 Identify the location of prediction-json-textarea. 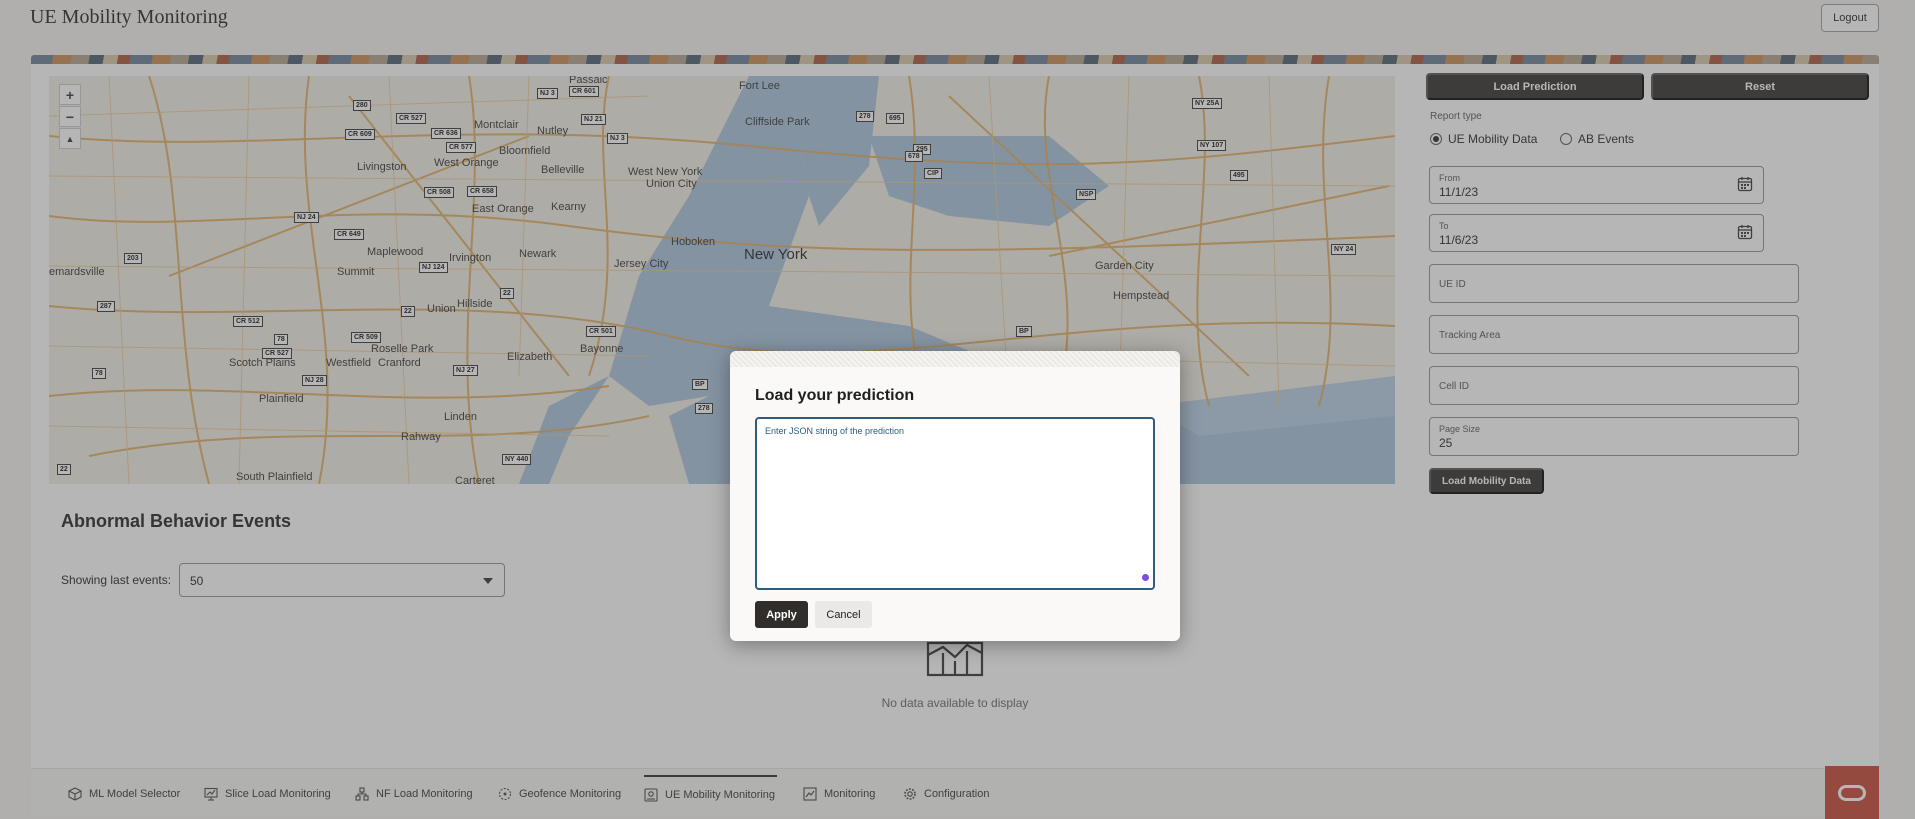
(955, 503).